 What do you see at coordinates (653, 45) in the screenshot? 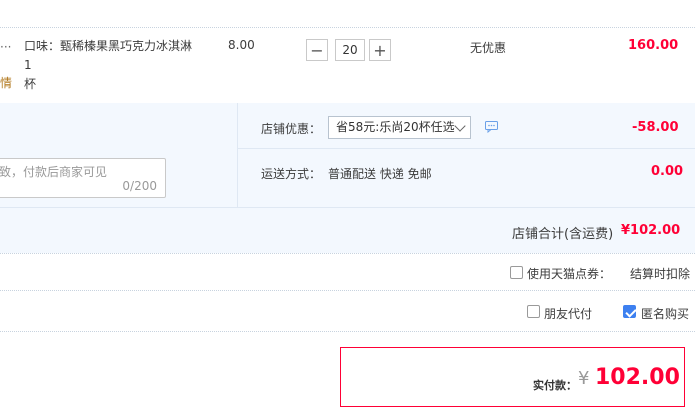
I see `item-subtotal: 160.00` at bounding box center [653, 45].